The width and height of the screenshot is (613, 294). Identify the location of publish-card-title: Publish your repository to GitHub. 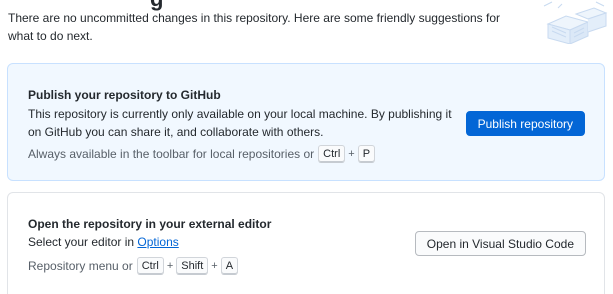
(124, 95).